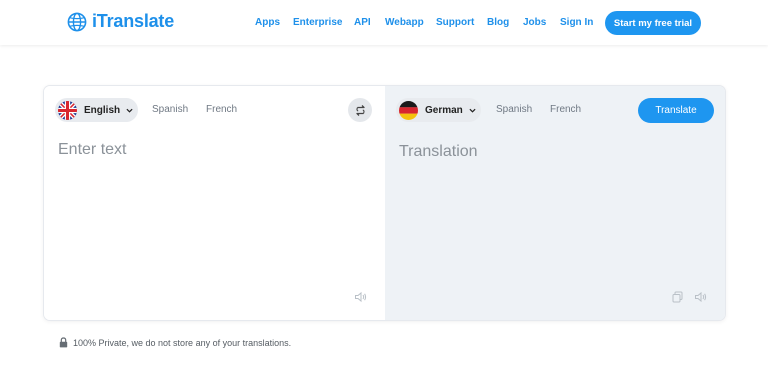  Describe the element at coordinates (455, 22) in the screenshot. I see `nav-link-support: Support` at that location.